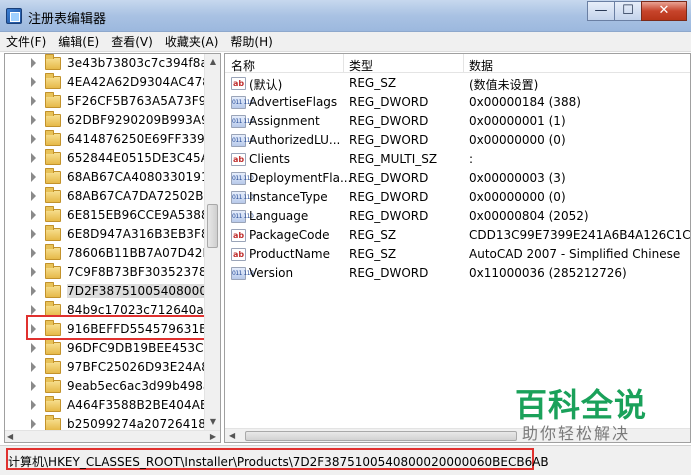  What do you see at coordinates (628, 11) in the screenshot?
I see `maximize-button: ☐` at bounding box center [628, 11].